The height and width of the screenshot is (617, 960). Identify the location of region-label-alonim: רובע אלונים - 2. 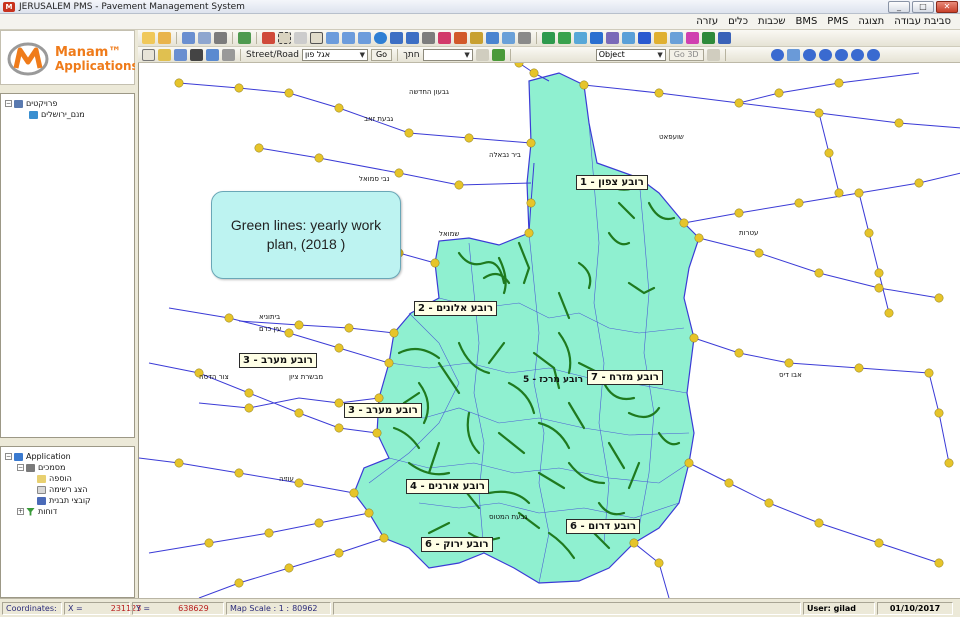
(455, 308).